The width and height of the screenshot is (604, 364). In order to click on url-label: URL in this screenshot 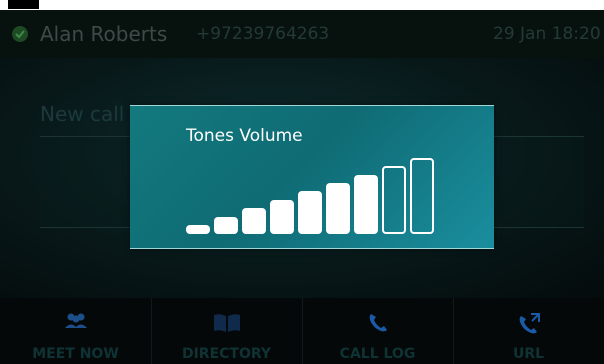, I will do `click(528, 354)`.